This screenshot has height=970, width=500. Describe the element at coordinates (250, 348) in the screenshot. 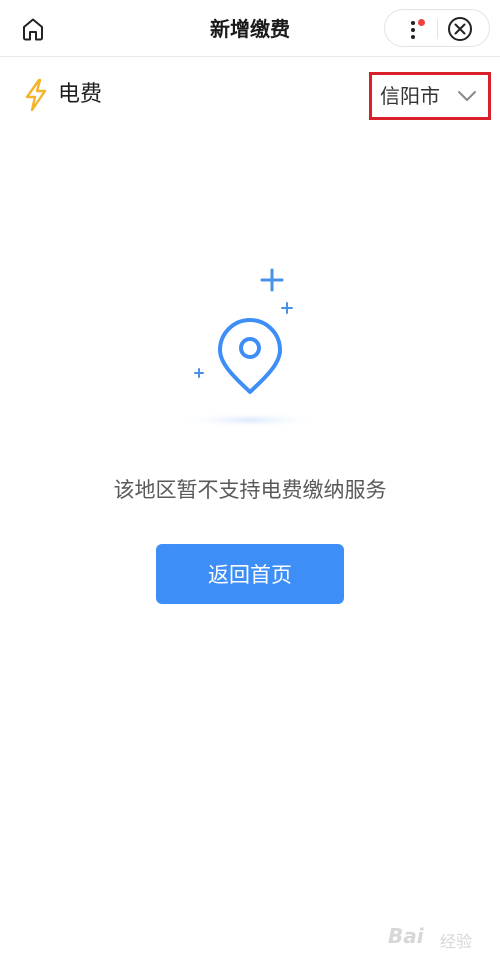

I see `location-pin-icon` at that location.